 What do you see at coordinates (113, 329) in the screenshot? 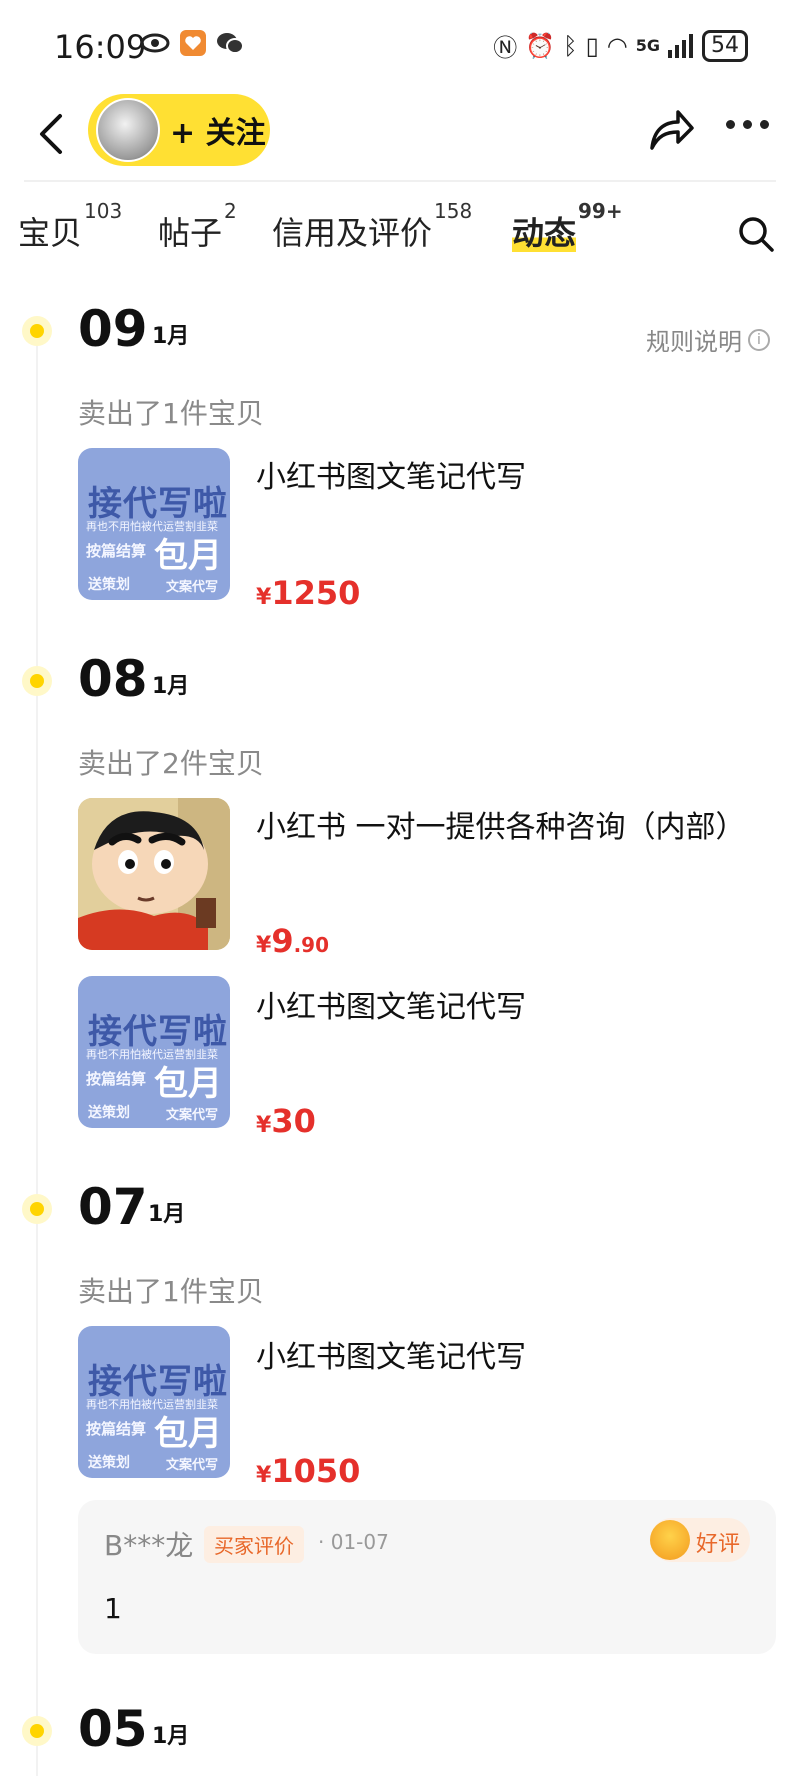
I see `timeline-day: 09` at bounding box center [113, 329].